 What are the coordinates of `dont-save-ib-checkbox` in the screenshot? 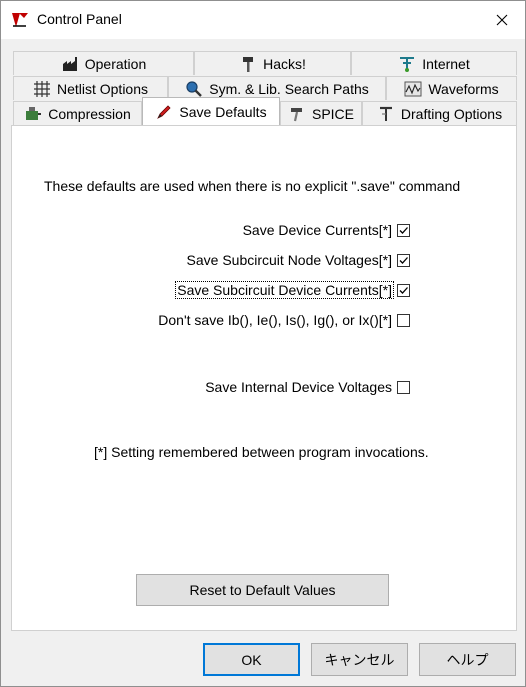 It's located at (403, 320).